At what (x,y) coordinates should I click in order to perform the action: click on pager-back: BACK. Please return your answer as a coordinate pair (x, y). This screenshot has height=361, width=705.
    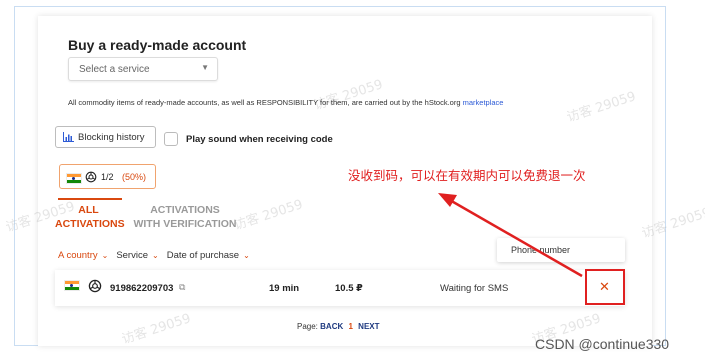
    Looking at the image, I should click on (331, 326).